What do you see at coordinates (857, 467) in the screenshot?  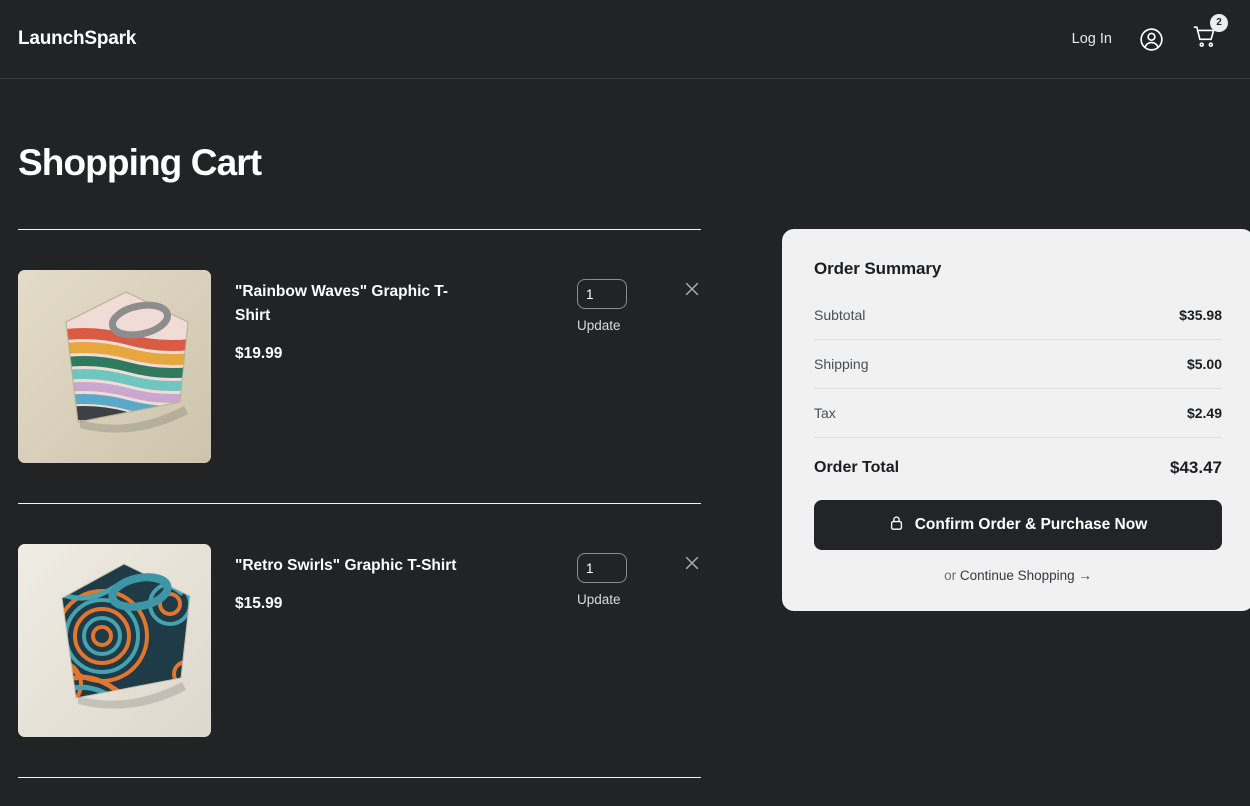 I see `order-total-label: Order Total` at bounding box center [857, 467].